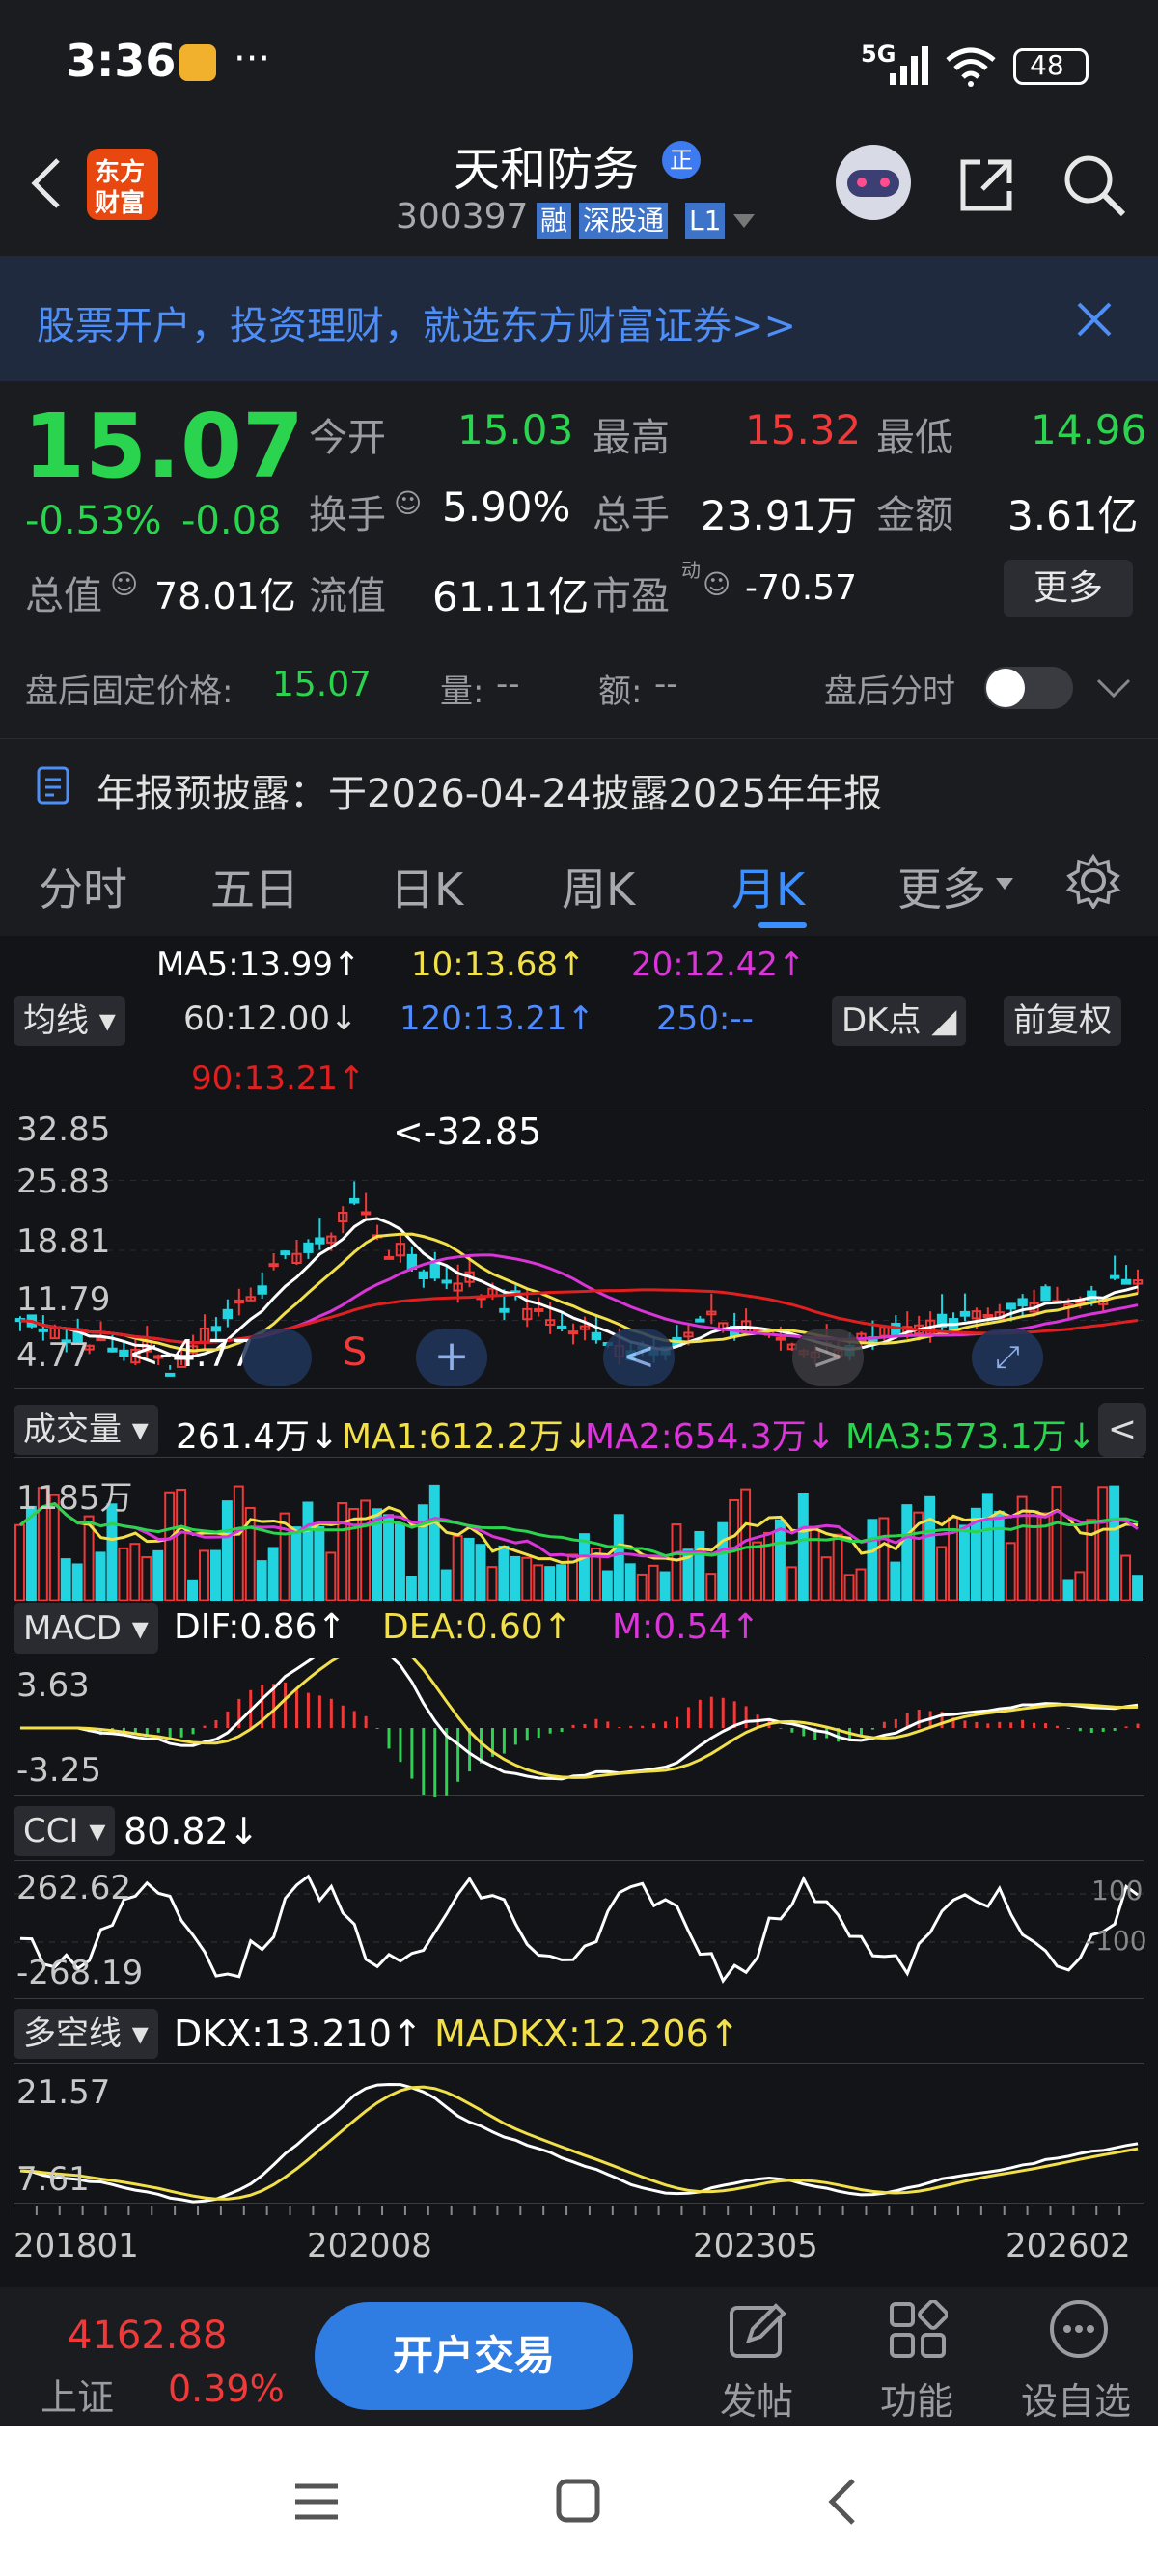  What do you see at coordinates (1094, 320) in the screenshot?
I see `close-icon` at bounding box center [1094, 320].